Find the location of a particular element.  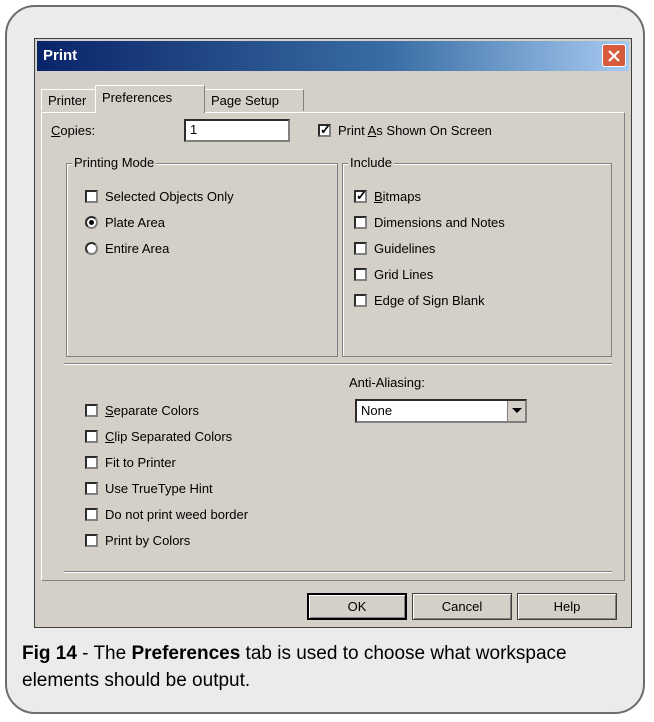

close-button is located at coordinates (614, 55).